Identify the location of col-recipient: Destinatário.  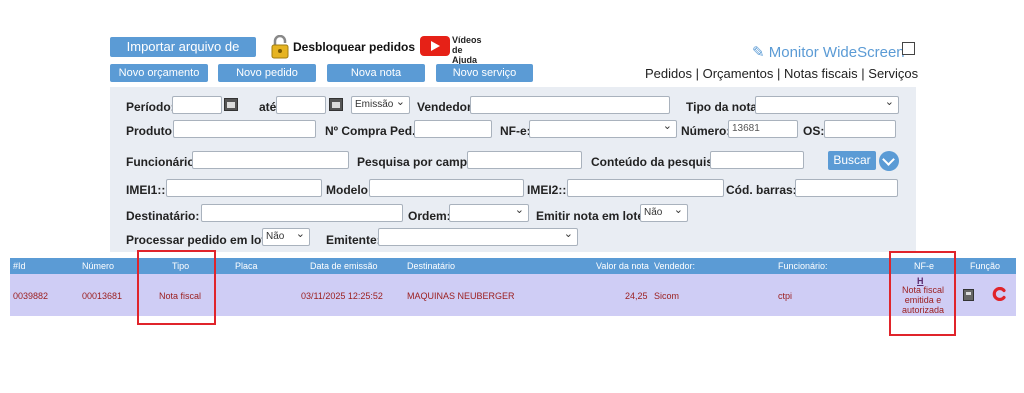
(431, 266).